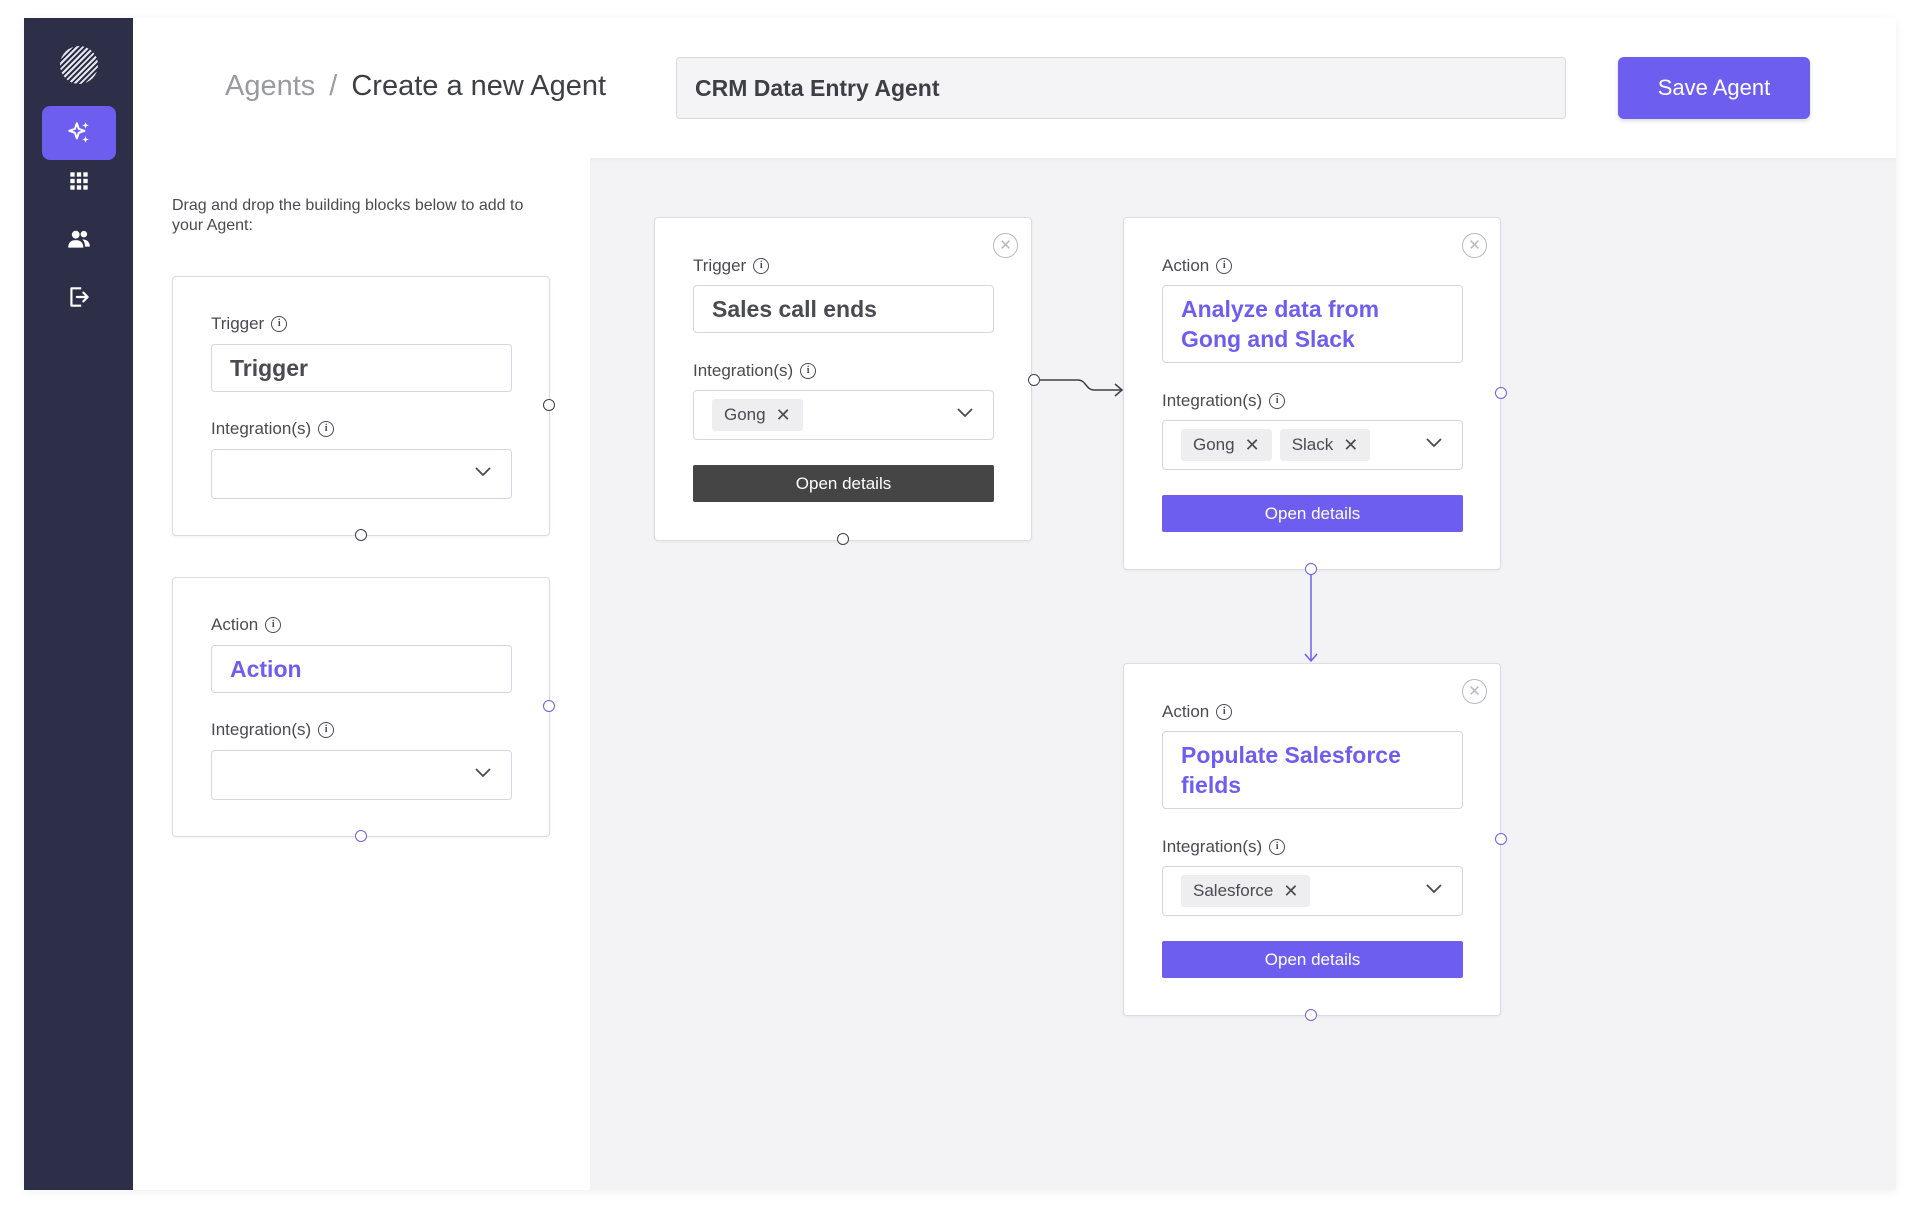 The width and height of the screenshot is (1920, 1218). Describe the element at coordinates (1312, 891) in the screenshot. I see `integrations-select: Salesforce ✕` at that location.